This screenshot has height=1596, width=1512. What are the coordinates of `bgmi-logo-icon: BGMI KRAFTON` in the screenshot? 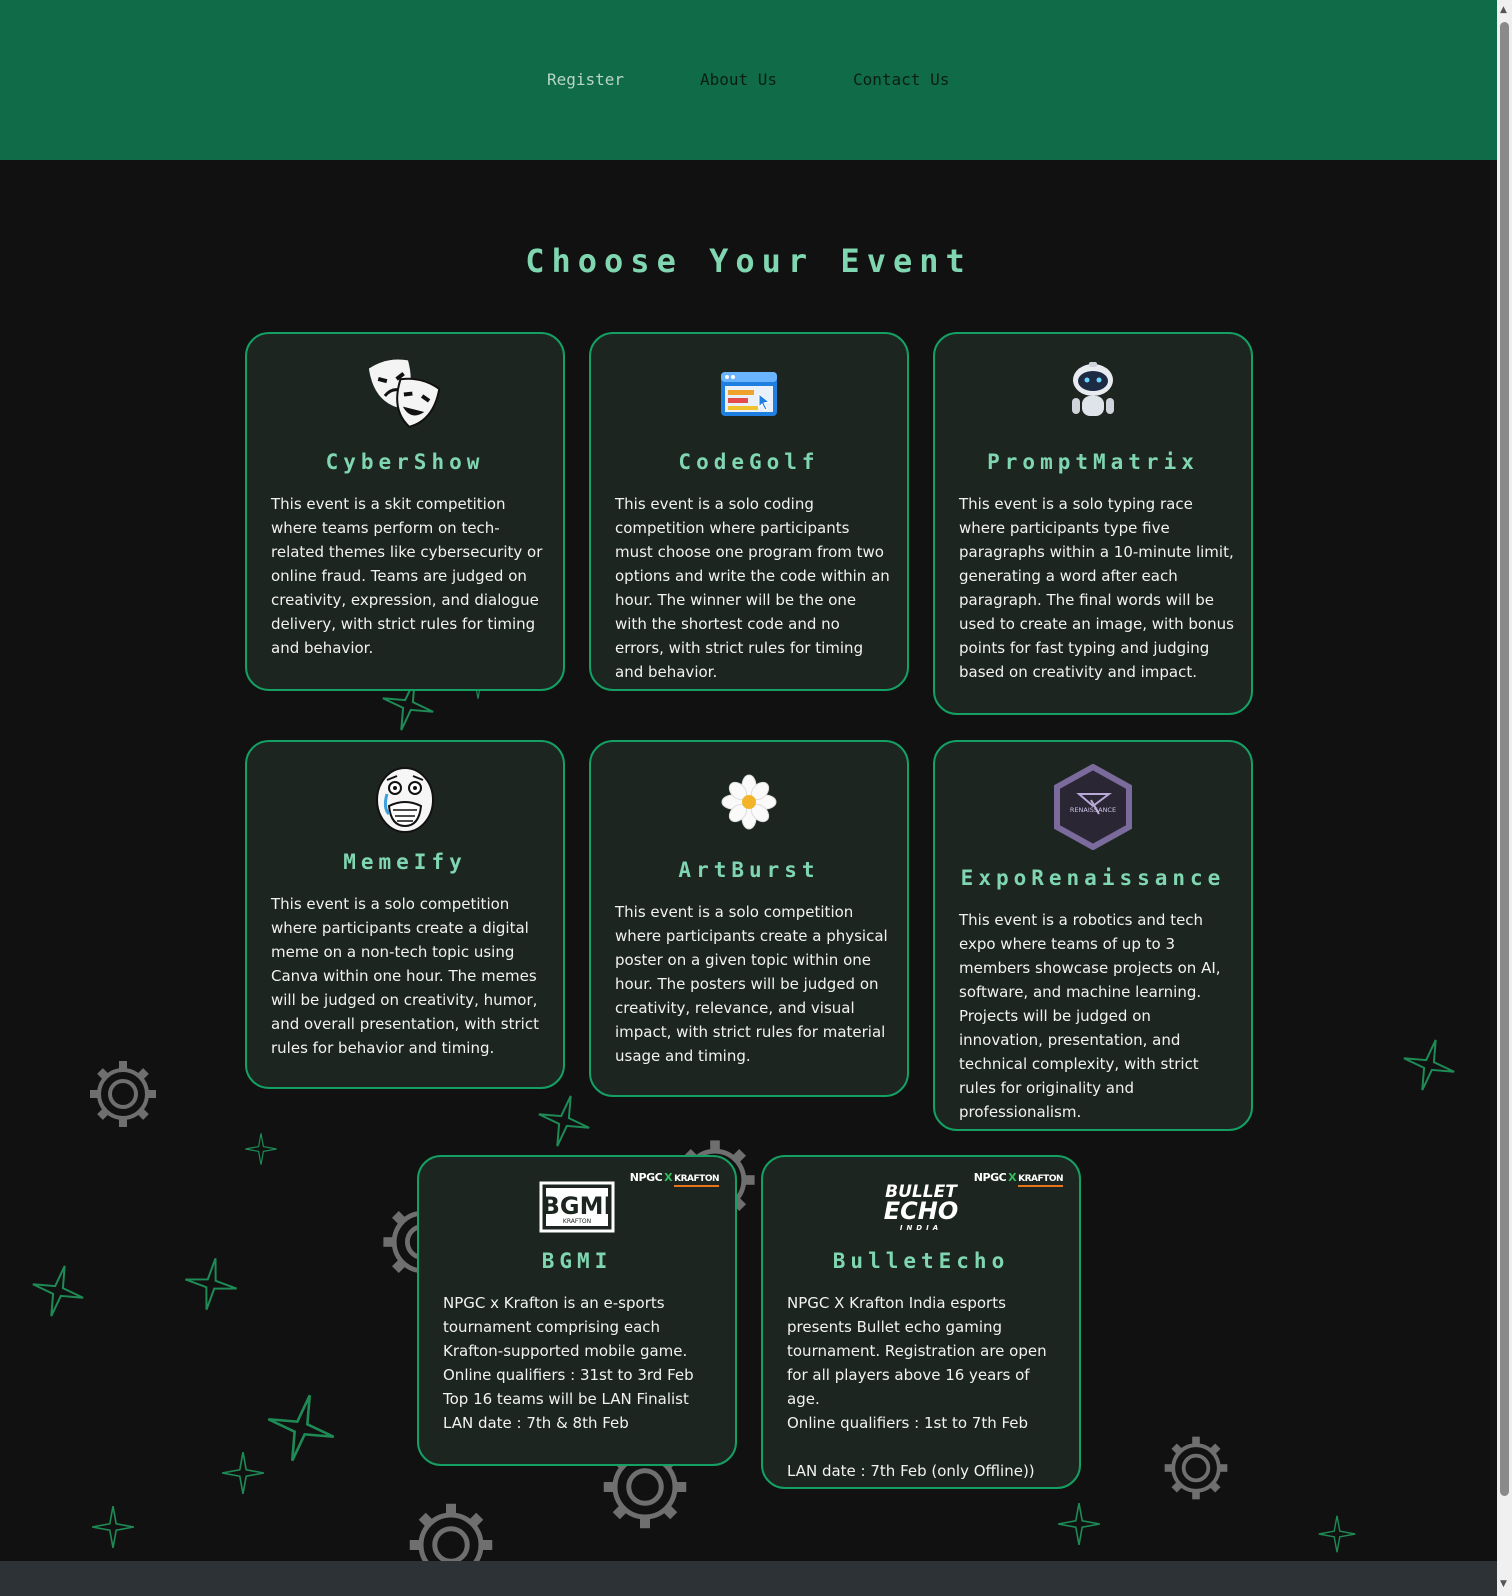 It's located at (577, 1207).